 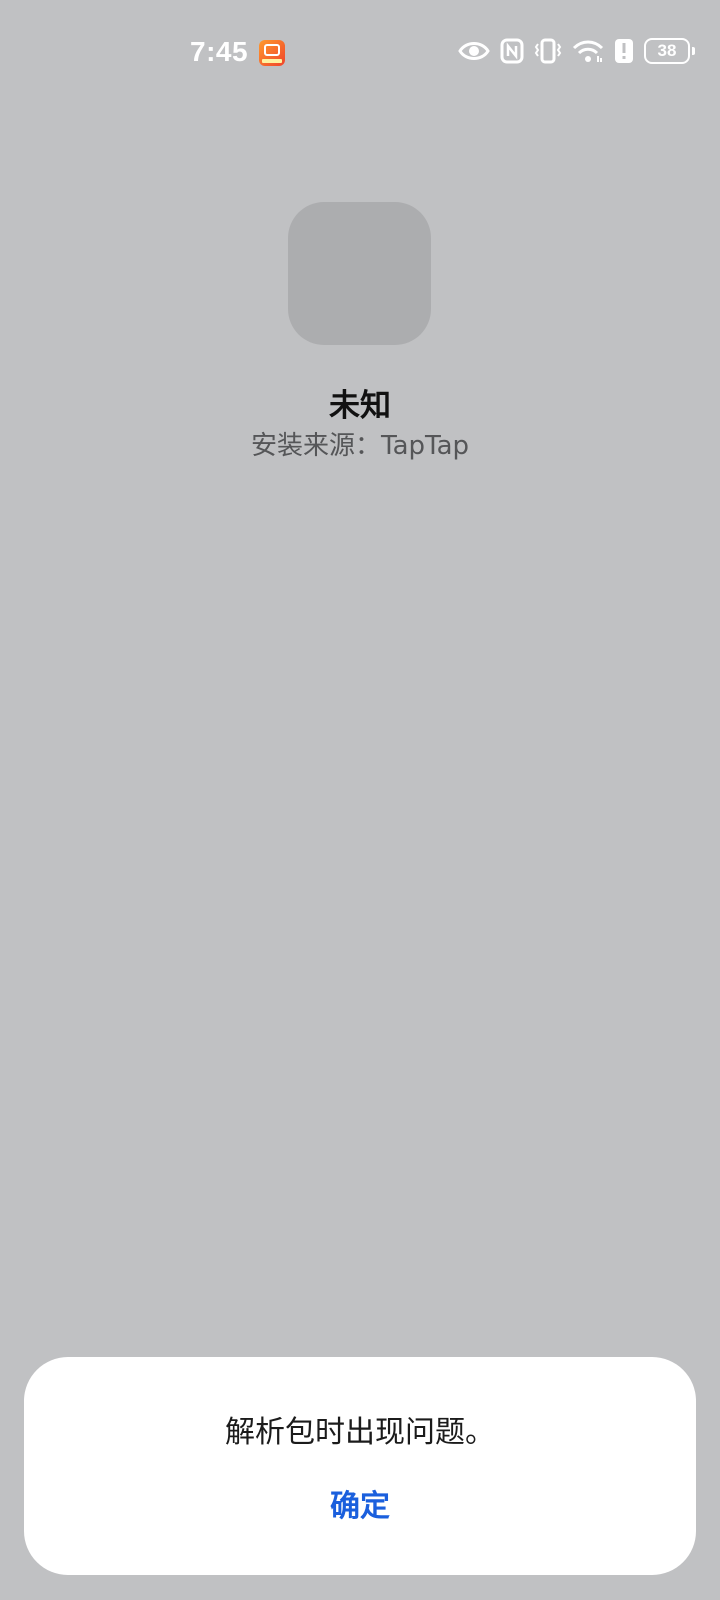 I want to click on status-bar: 7:45 38, so click(x=360, y=50).